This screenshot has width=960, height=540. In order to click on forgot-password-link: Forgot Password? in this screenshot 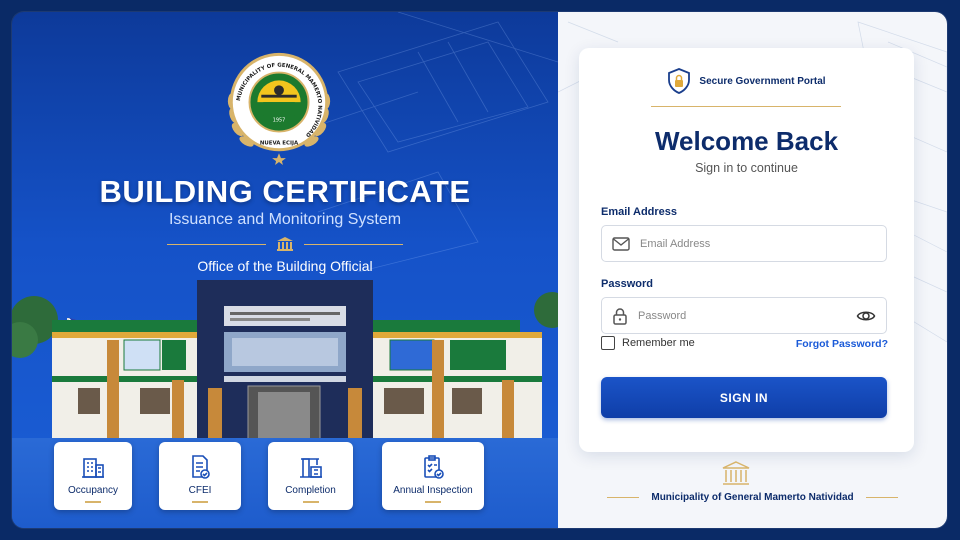, I will do `click(842, 344)`.